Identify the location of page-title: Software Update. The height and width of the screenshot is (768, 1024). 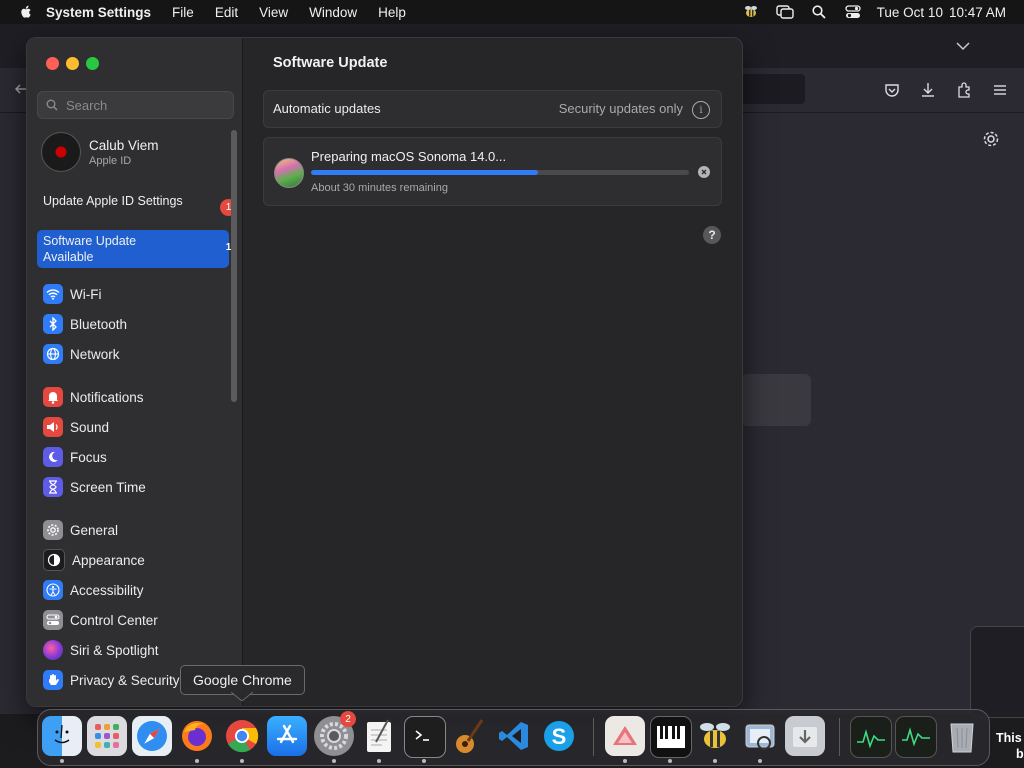
(330, 63).